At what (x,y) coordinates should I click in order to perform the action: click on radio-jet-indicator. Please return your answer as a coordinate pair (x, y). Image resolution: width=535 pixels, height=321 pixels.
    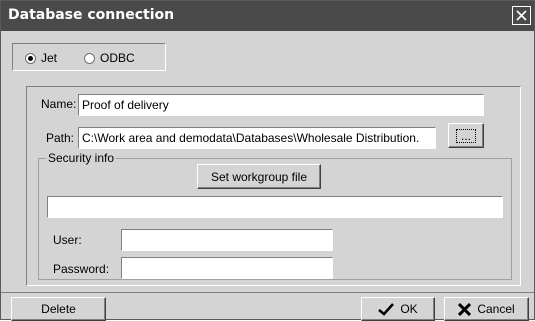
    Looking at the image, I should click on (30, 58).